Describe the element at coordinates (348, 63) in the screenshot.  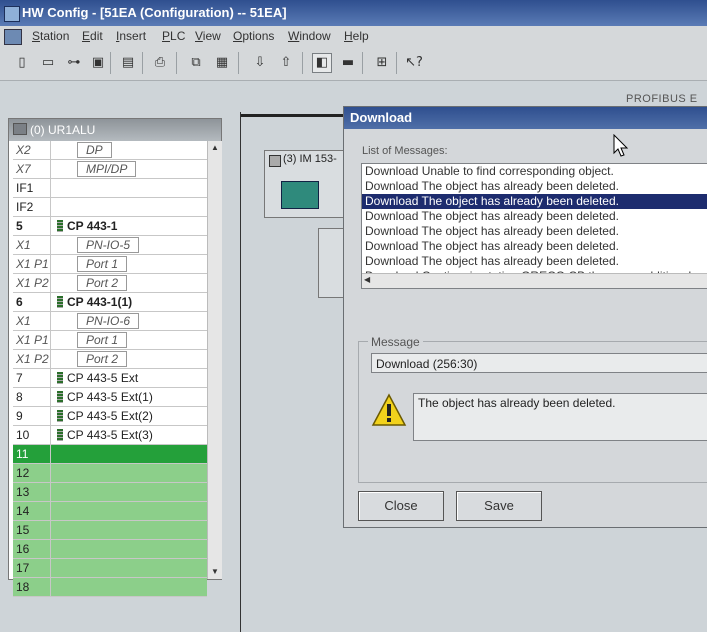
I see `overview-icon: ▬` at that location.